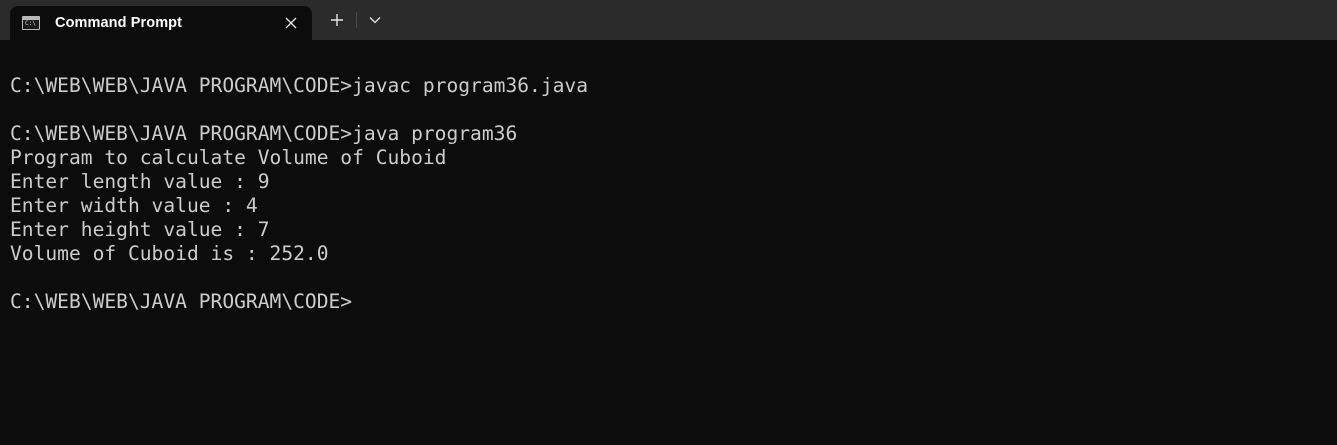 The width and height of the screenshot is (1337, 445). What do you see at coordinates (356, 20) in the screenshot?
I see `tabbar-divider` at bounding box center [356, 20].